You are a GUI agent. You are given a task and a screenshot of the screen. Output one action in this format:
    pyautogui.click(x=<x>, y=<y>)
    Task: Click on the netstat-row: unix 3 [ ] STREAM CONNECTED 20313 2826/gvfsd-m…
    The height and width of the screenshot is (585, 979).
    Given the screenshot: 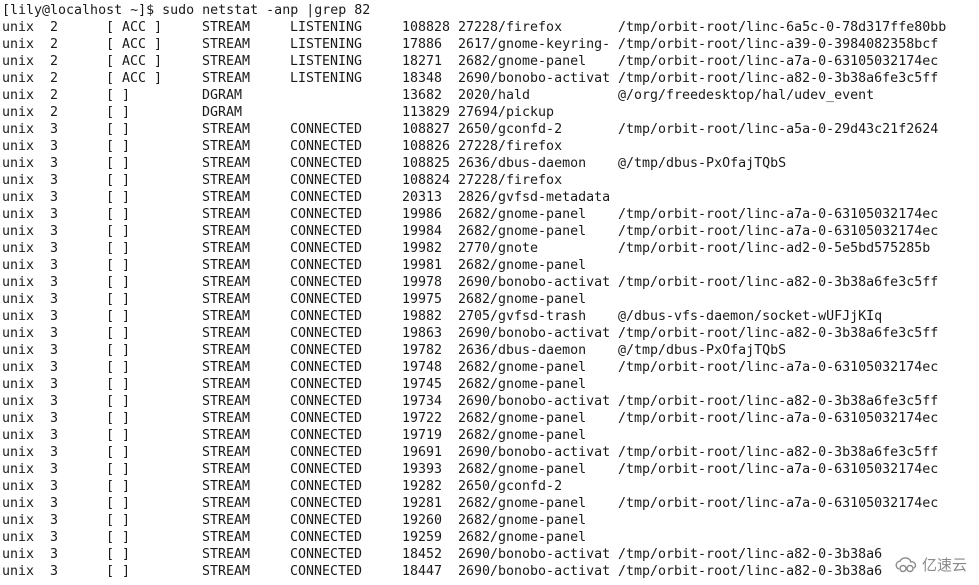 What is the action you would take?
    pyautogui.click(x=490, y=197)
    